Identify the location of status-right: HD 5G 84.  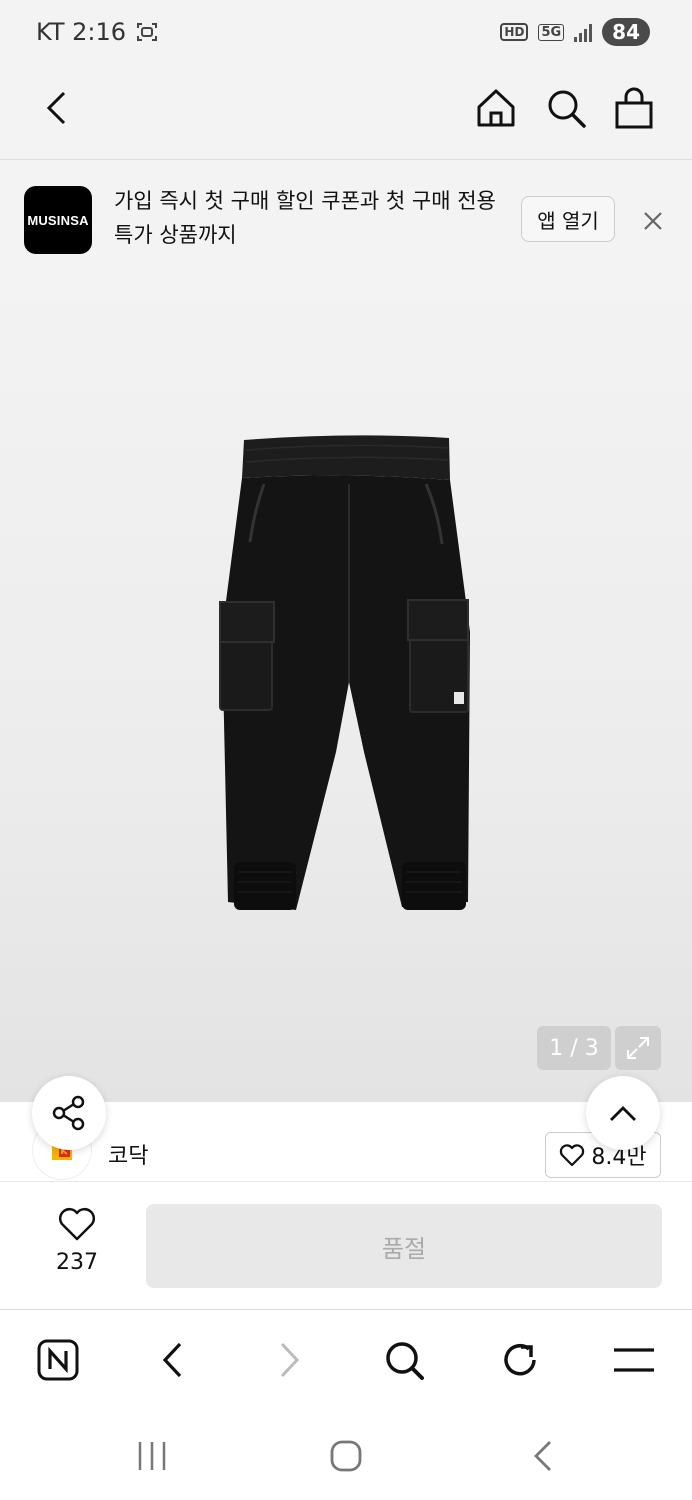
(575, 32).